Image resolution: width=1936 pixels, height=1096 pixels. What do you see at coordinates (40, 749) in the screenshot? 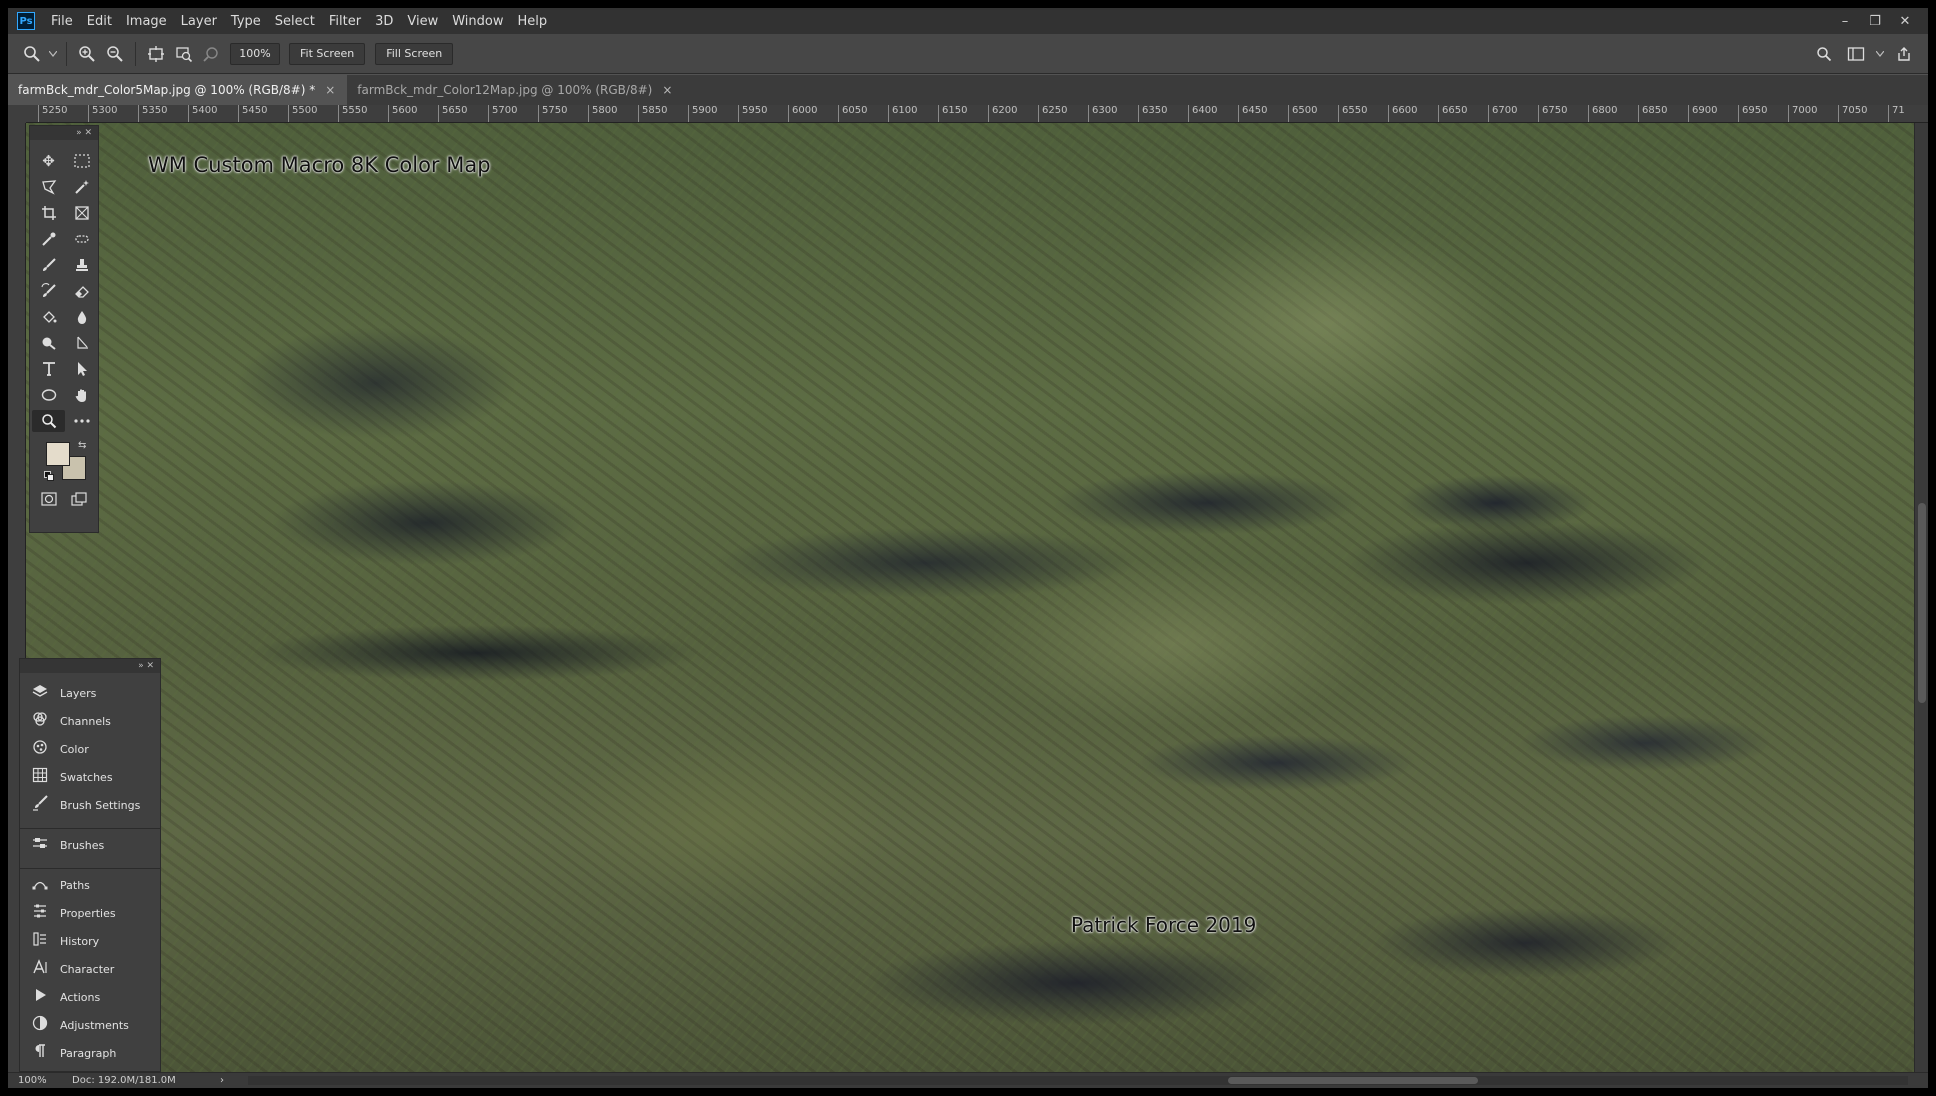
I see `color-icon` at bounding box center [40, 749].